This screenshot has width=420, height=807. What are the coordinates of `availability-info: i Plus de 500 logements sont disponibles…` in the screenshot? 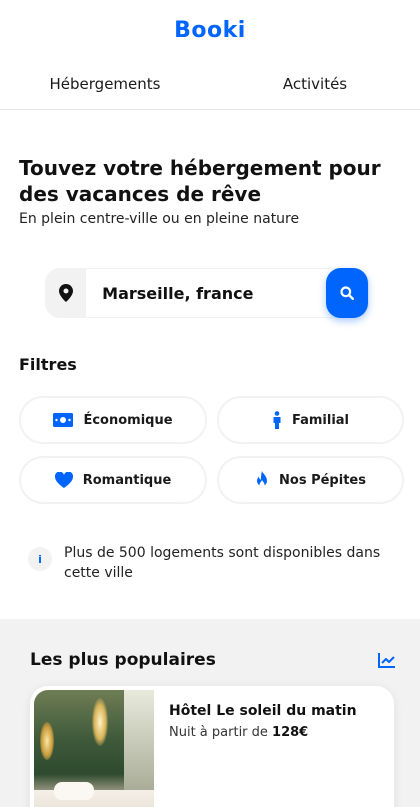 It's located at (218, 563).